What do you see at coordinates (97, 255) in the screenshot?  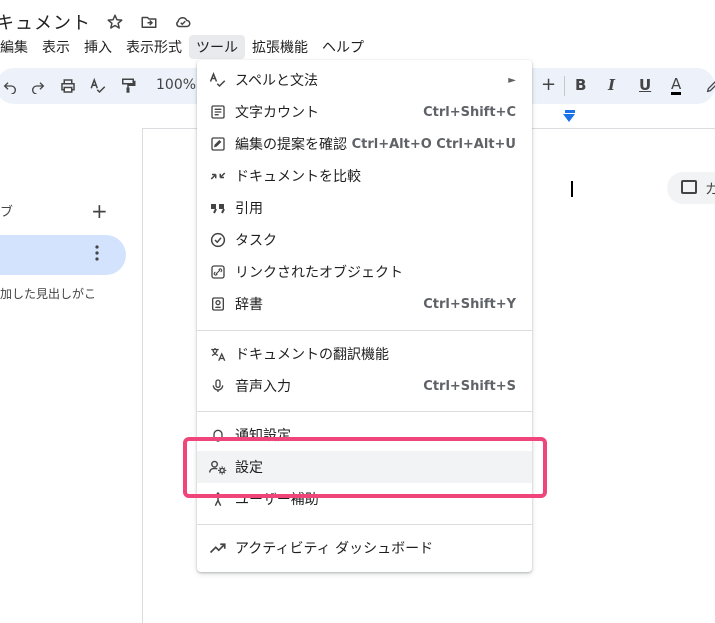 I see `more-options-icon` at bounding box center [97, 255].